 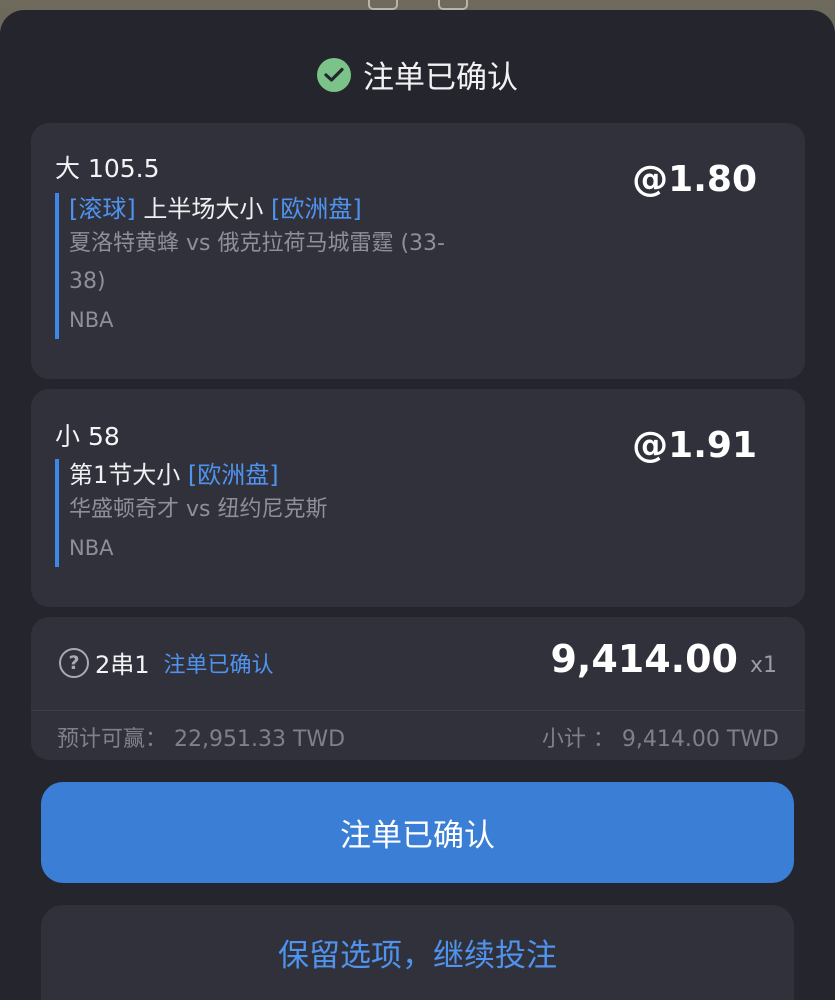 What do you see at coordinates (417, 952) in the screenshot?
I see `keep-selections-button: 保留选项，继续投注` at bounding box center [417, 952].